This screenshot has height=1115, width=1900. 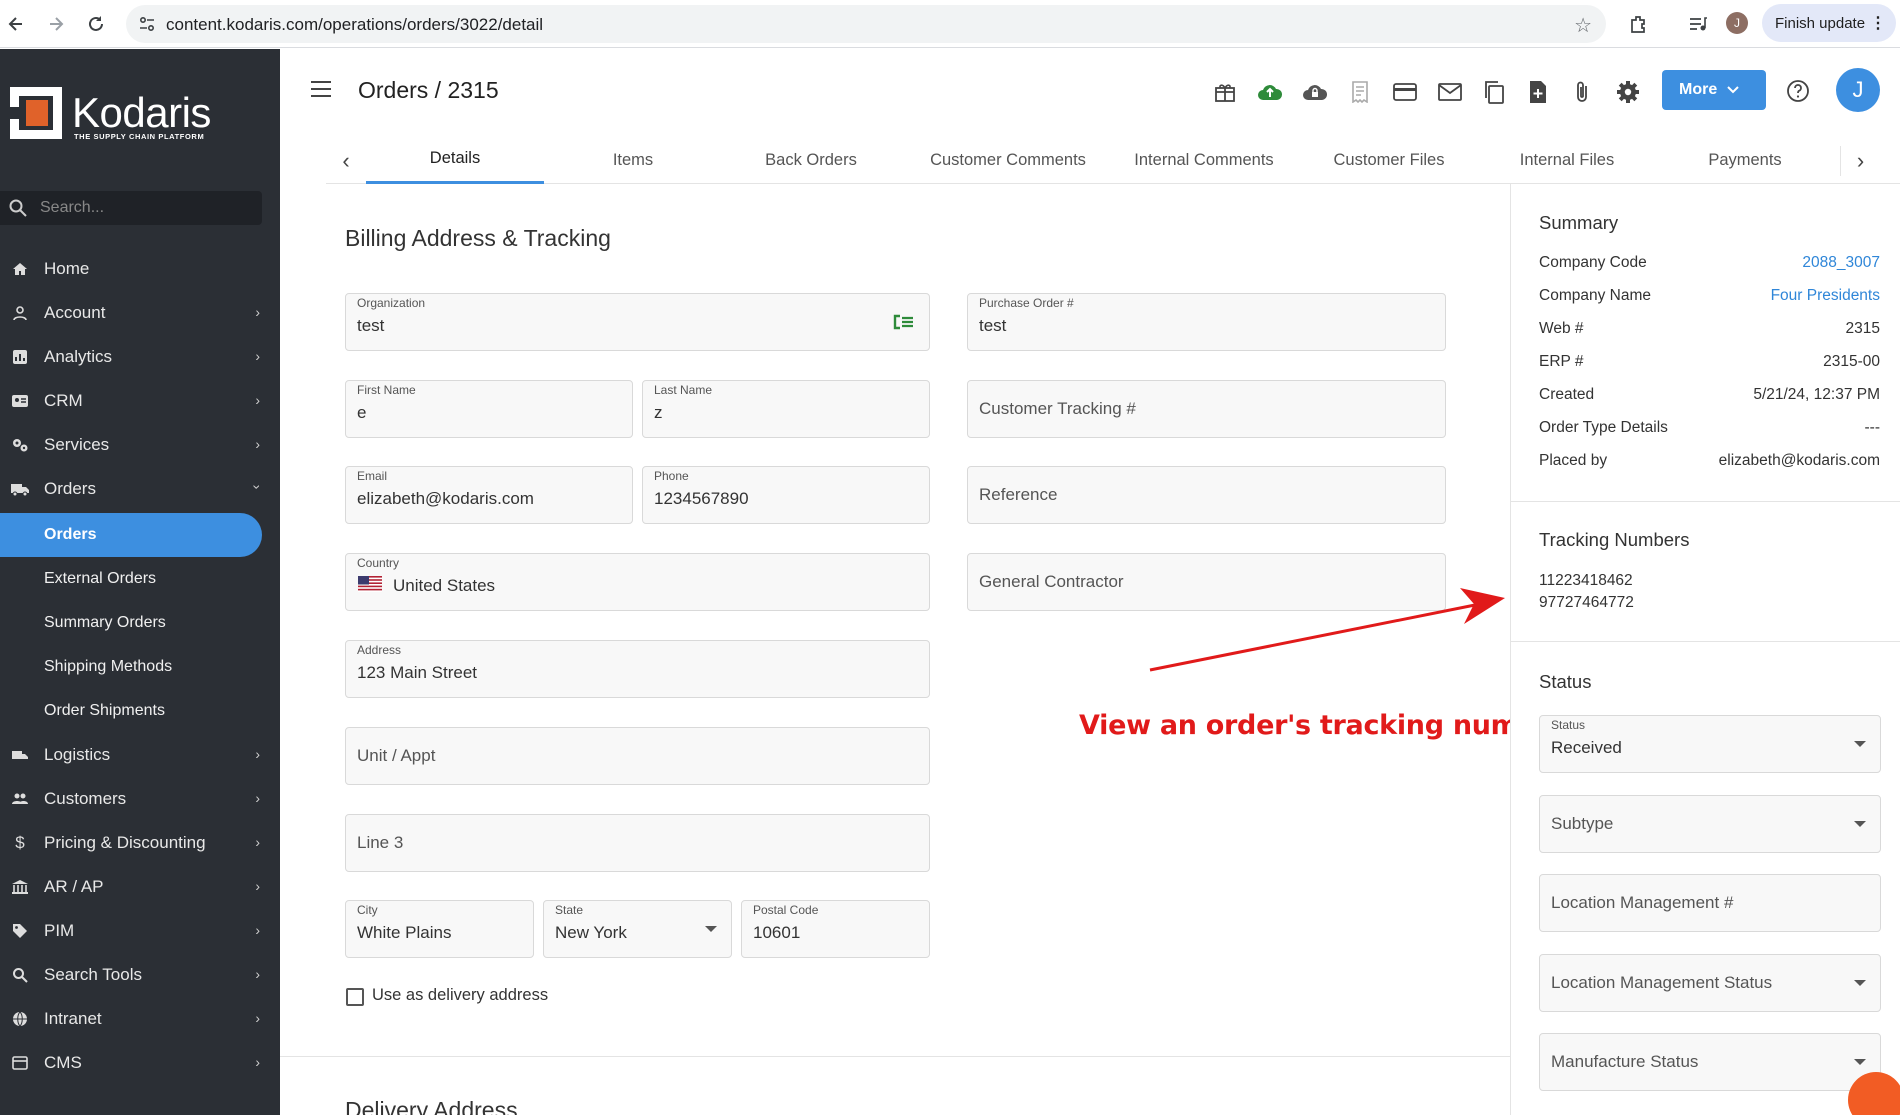 I want to click on location-management-status-select: Location Management Status, so click(x=1710, y=983).